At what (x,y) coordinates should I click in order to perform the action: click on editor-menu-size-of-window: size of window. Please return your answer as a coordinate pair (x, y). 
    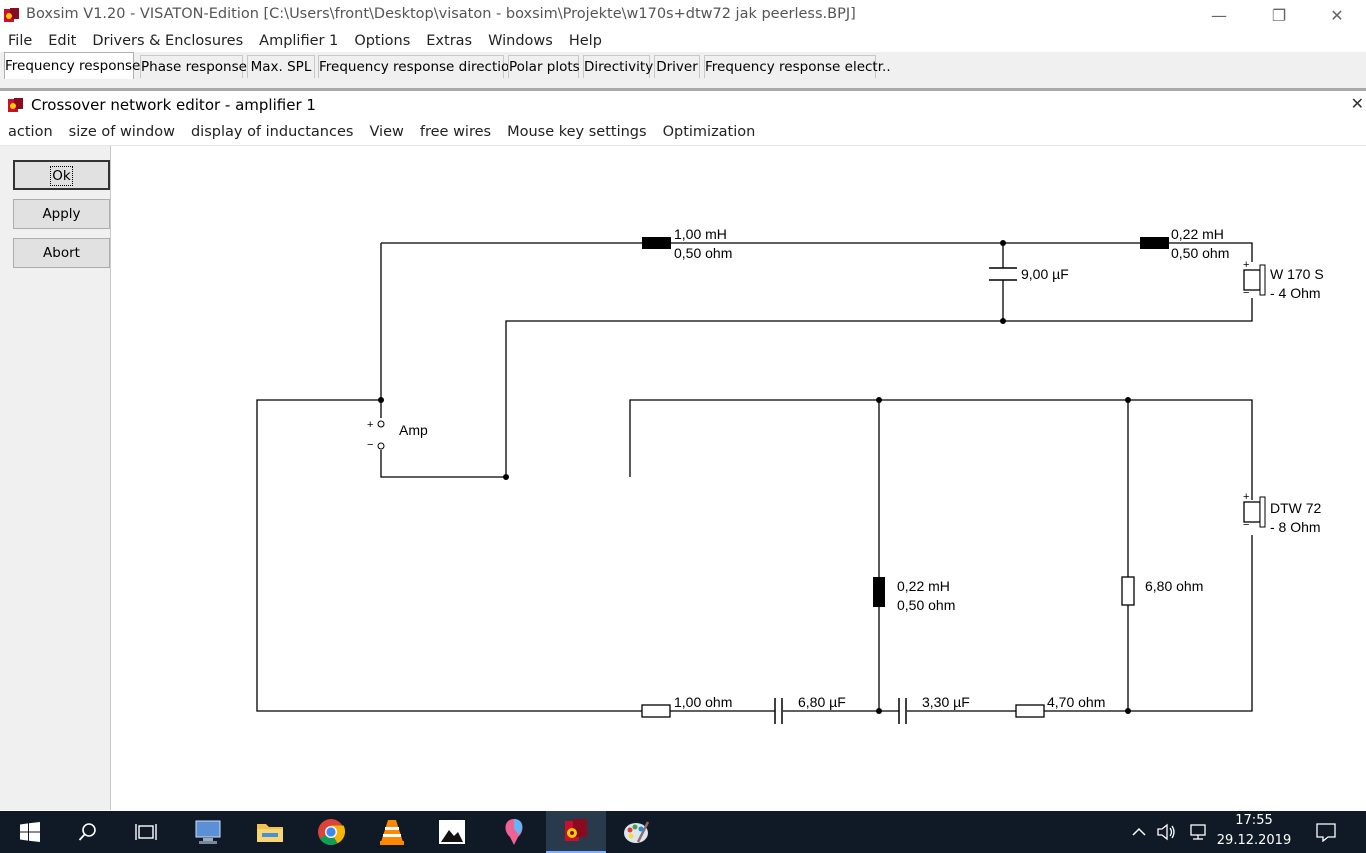
    Looking at the image, I should click on (122, 132).